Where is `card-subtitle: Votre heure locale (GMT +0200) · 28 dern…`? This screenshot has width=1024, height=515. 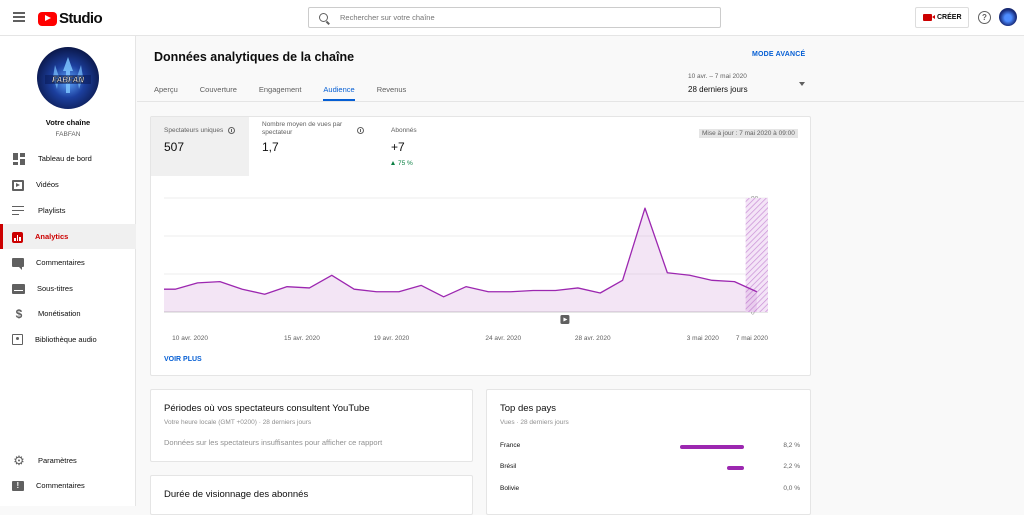 card-subtitle: Votre heure locale (GMT +0200) · 28 dern… is located at coordinates (238, 422).